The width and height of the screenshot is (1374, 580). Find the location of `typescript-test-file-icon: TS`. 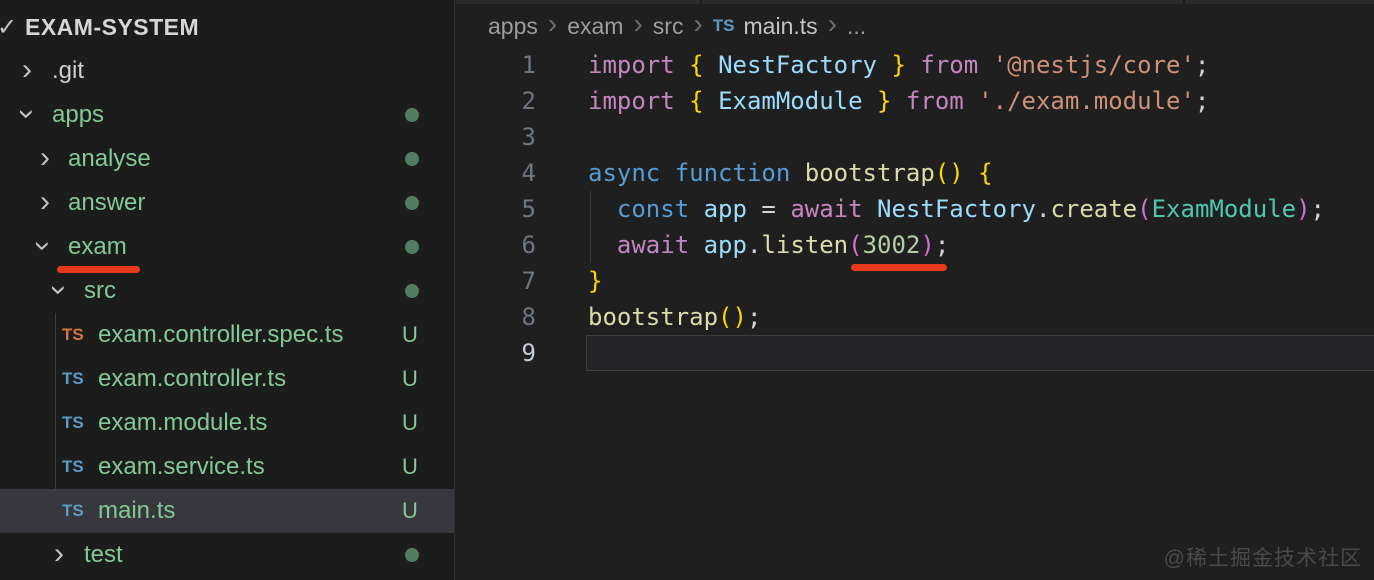

typescript-test-file-icon: TS is located at coordinates (73, 334).